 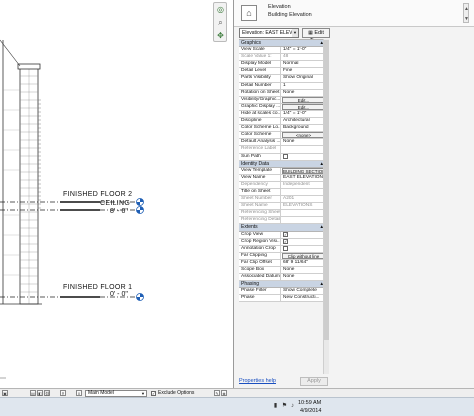 I want to click on section-header: Identity Data ▲, so click(x=282, y=164).